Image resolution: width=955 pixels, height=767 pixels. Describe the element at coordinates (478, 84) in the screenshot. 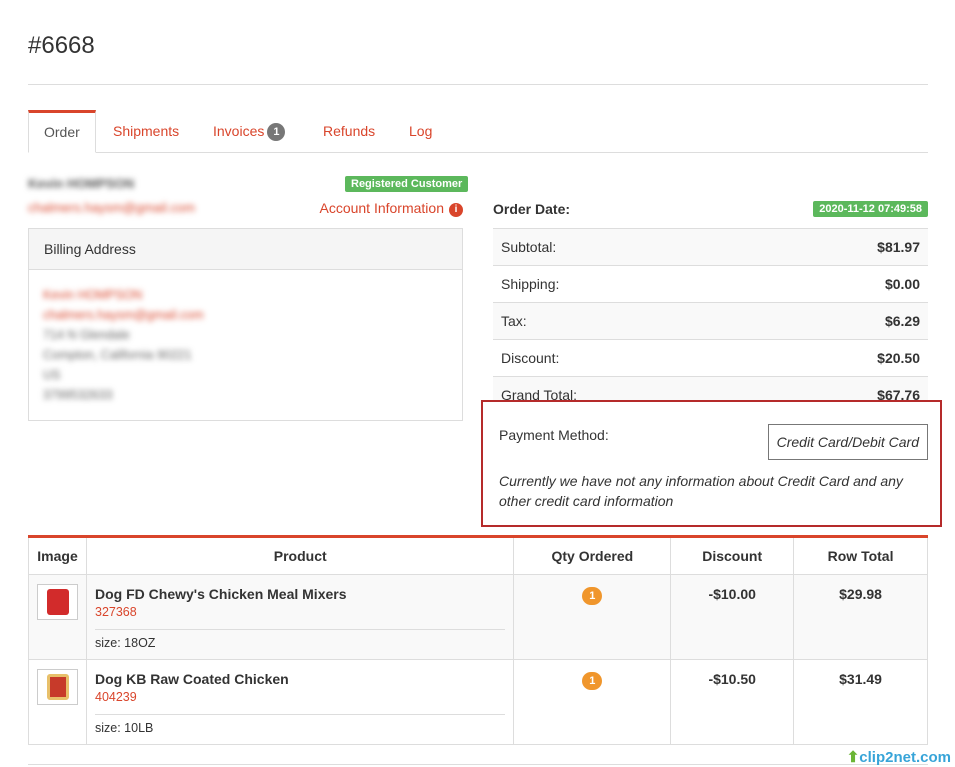

I see `title-divider` at that location.